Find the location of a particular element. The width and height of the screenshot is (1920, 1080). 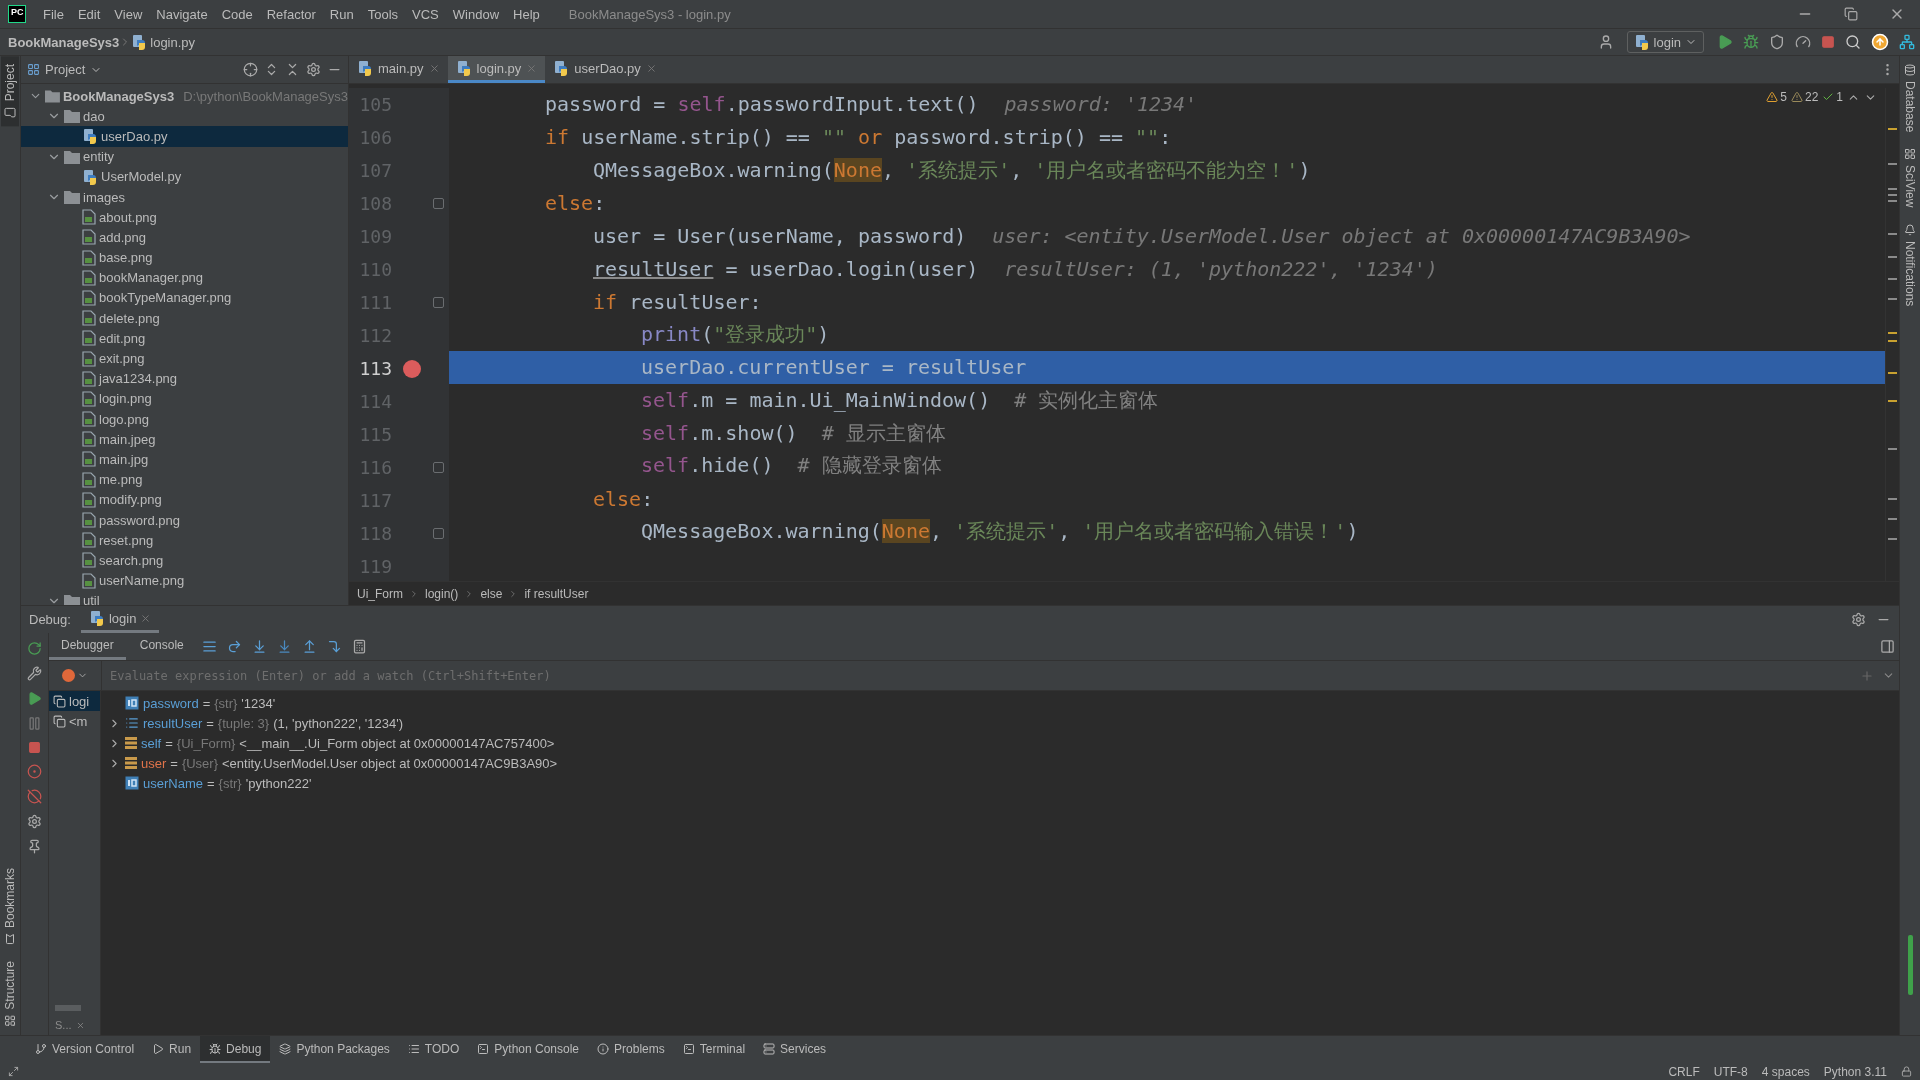

tree-item: BookManageSys3 D:\python\BookManageSys3 is located at coordinates (184, 96).